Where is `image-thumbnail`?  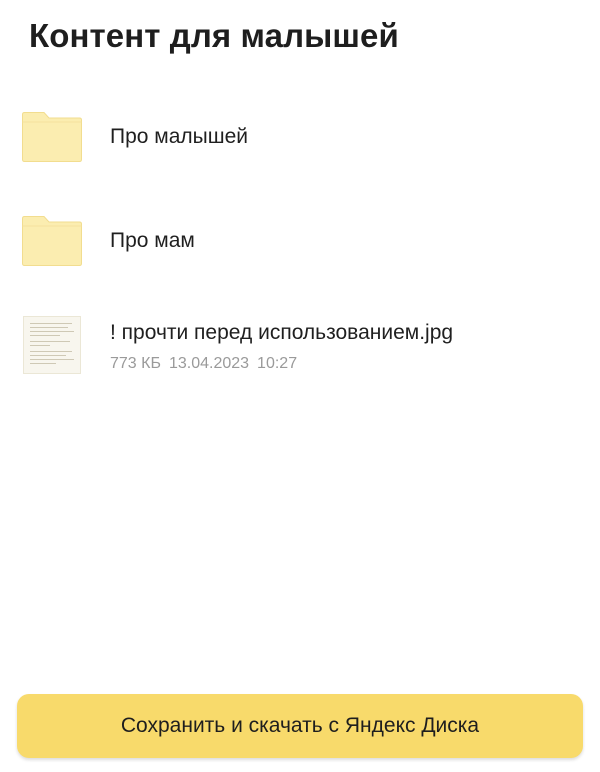
image-thumbnail is located at coordinates (52, 345).